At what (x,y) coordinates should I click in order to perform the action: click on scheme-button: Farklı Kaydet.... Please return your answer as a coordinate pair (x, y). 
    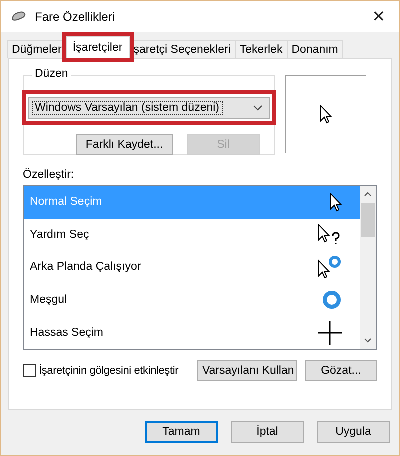
    Looking at the image, I should click on (124, 144).